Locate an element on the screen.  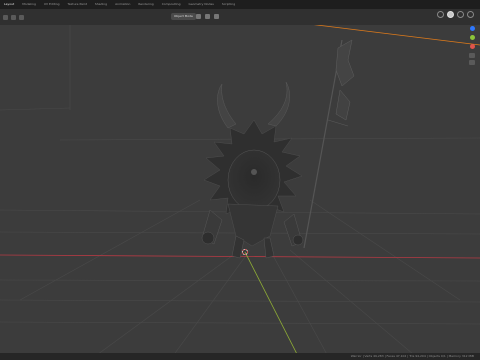
gizmo-y-axis-icon is located at coordinates (472, 37).